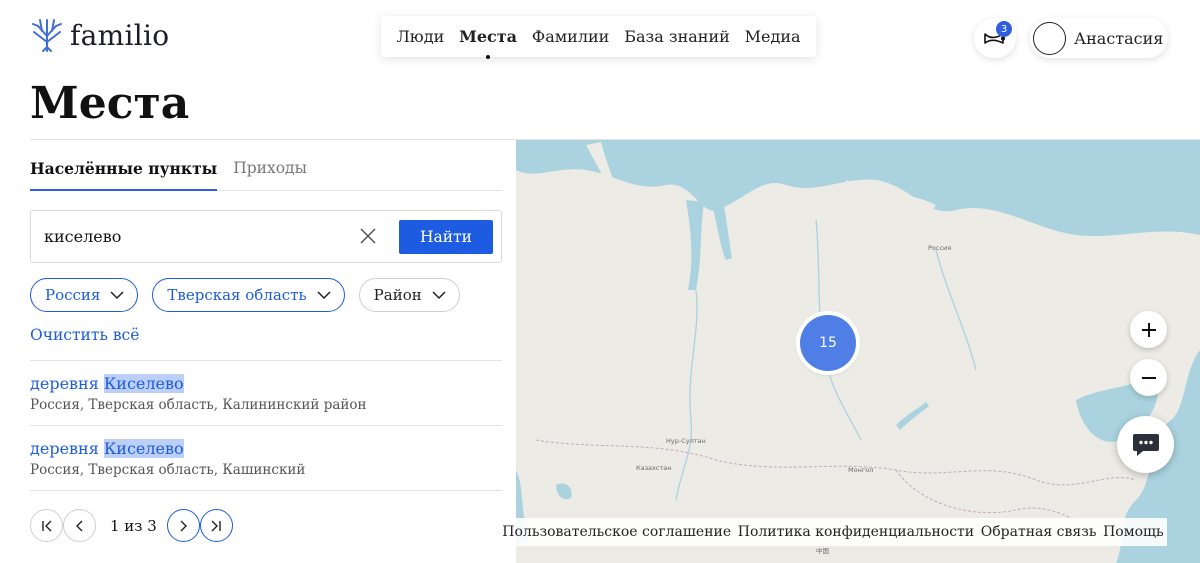  What do you see at coordinates (570, 36) in the screenshot?
I see `nav-item-surnames: Фамилии` at bounding box center [570, 36].